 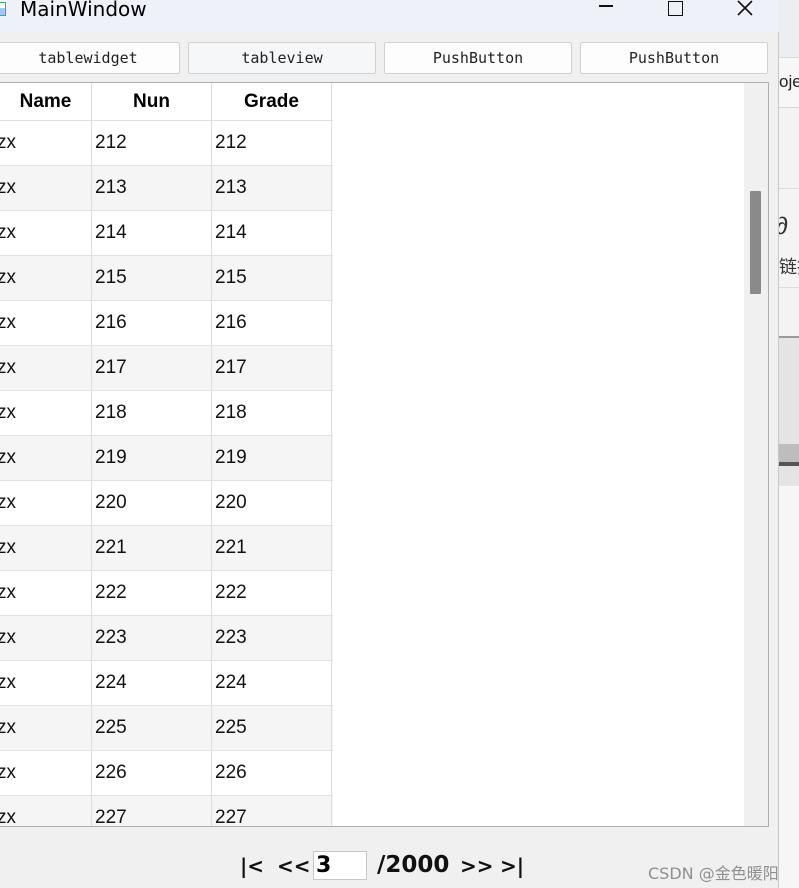 I want to click on app-icon, so click(x=3, y=9).